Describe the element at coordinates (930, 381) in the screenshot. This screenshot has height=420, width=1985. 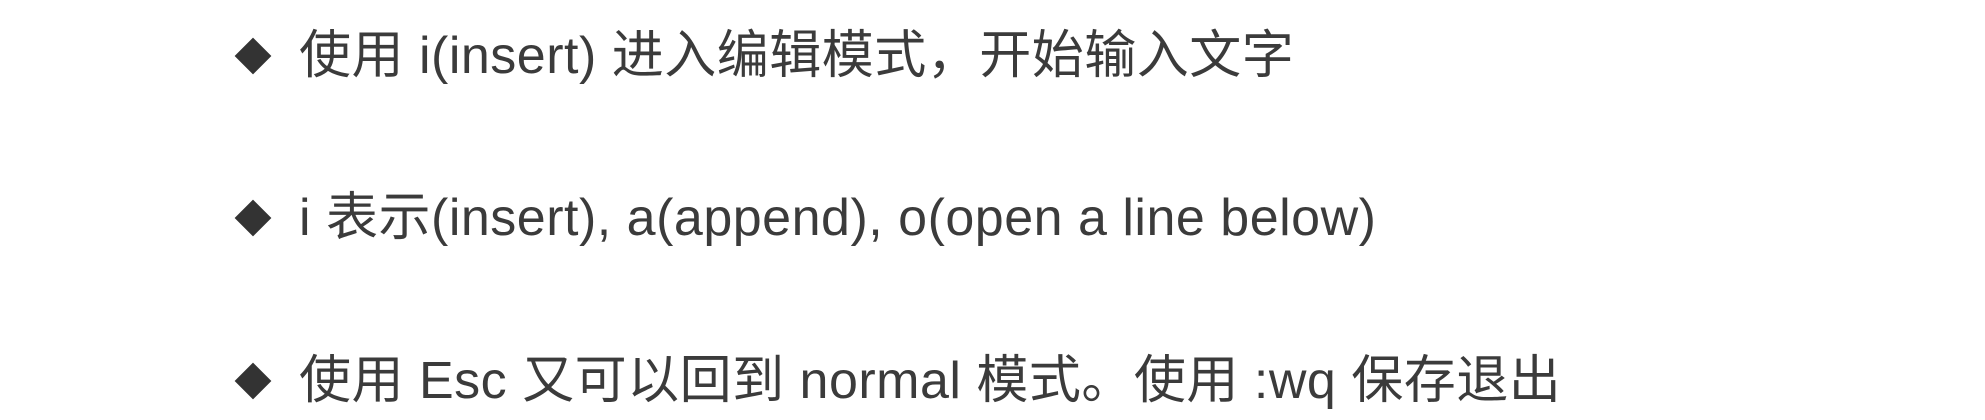
I see `bullet-text: 使用 Esc 又可以回到 normal 模式。使用 :wq 保存退出` at that location.